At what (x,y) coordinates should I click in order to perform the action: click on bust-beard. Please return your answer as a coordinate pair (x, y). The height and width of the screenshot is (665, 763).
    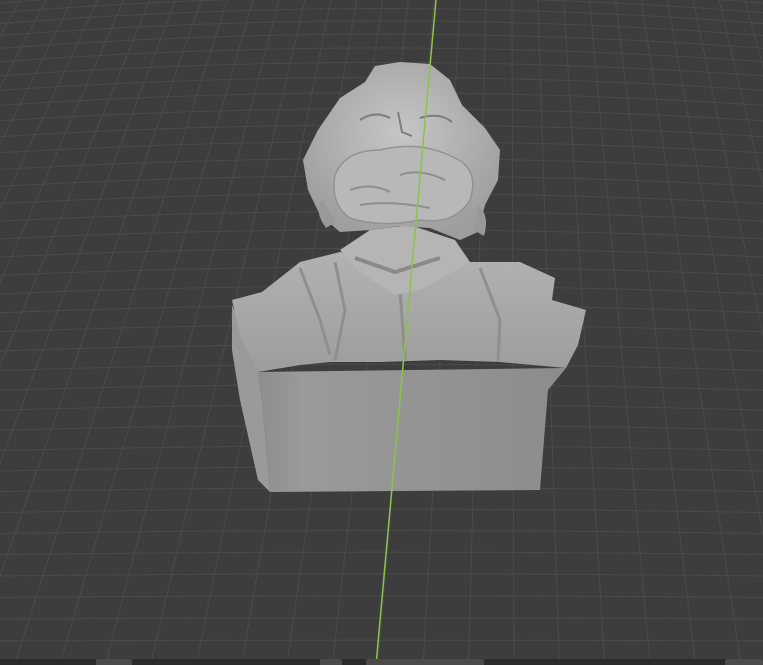
    Looking at the image, I should click on (403, 185).